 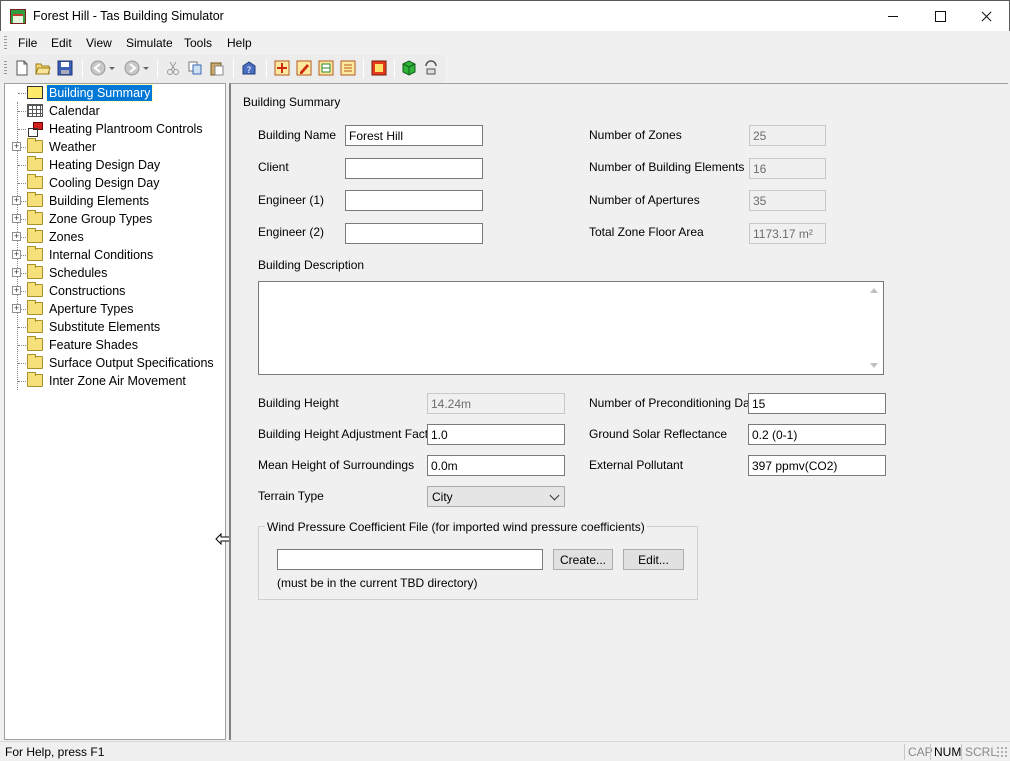 I want to click on maximize-button, so click(x=940, y=16).